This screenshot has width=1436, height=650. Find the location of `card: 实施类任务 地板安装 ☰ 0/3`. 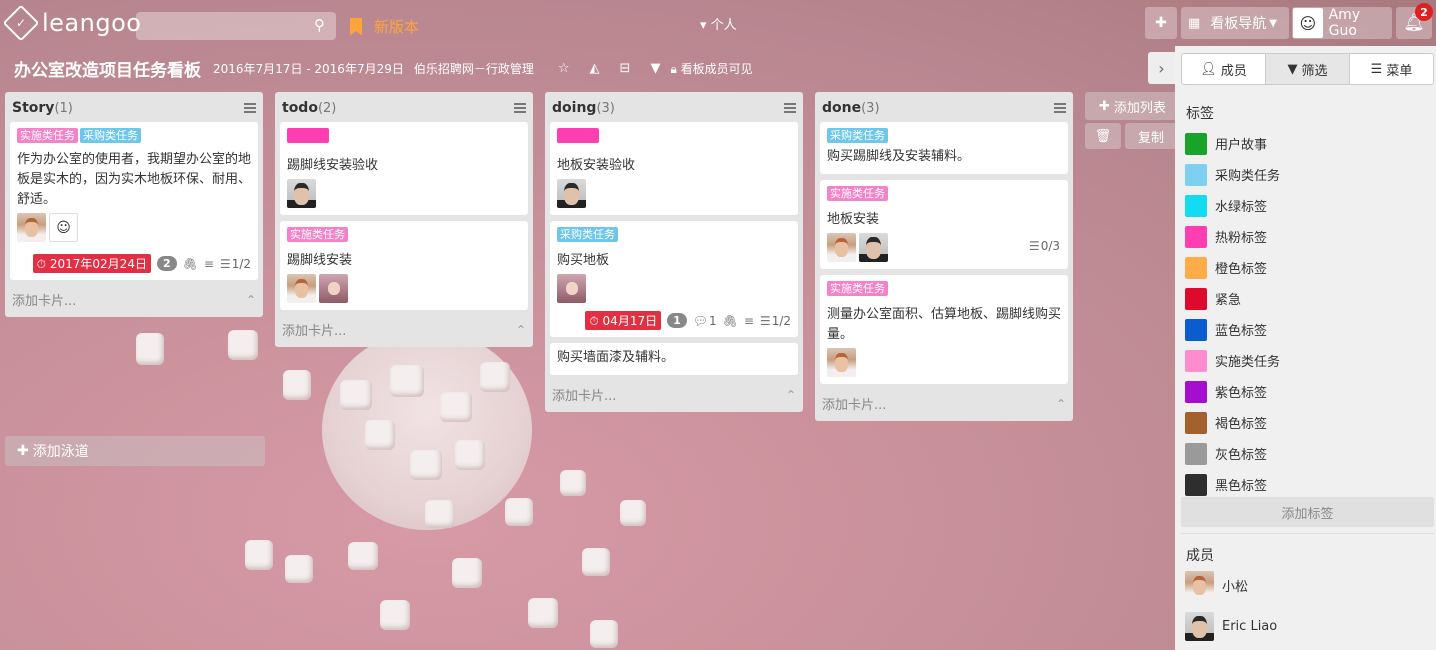

card: 实施类任务 地板安装 ☰ 0/3 is located at coordinates (944, 224).